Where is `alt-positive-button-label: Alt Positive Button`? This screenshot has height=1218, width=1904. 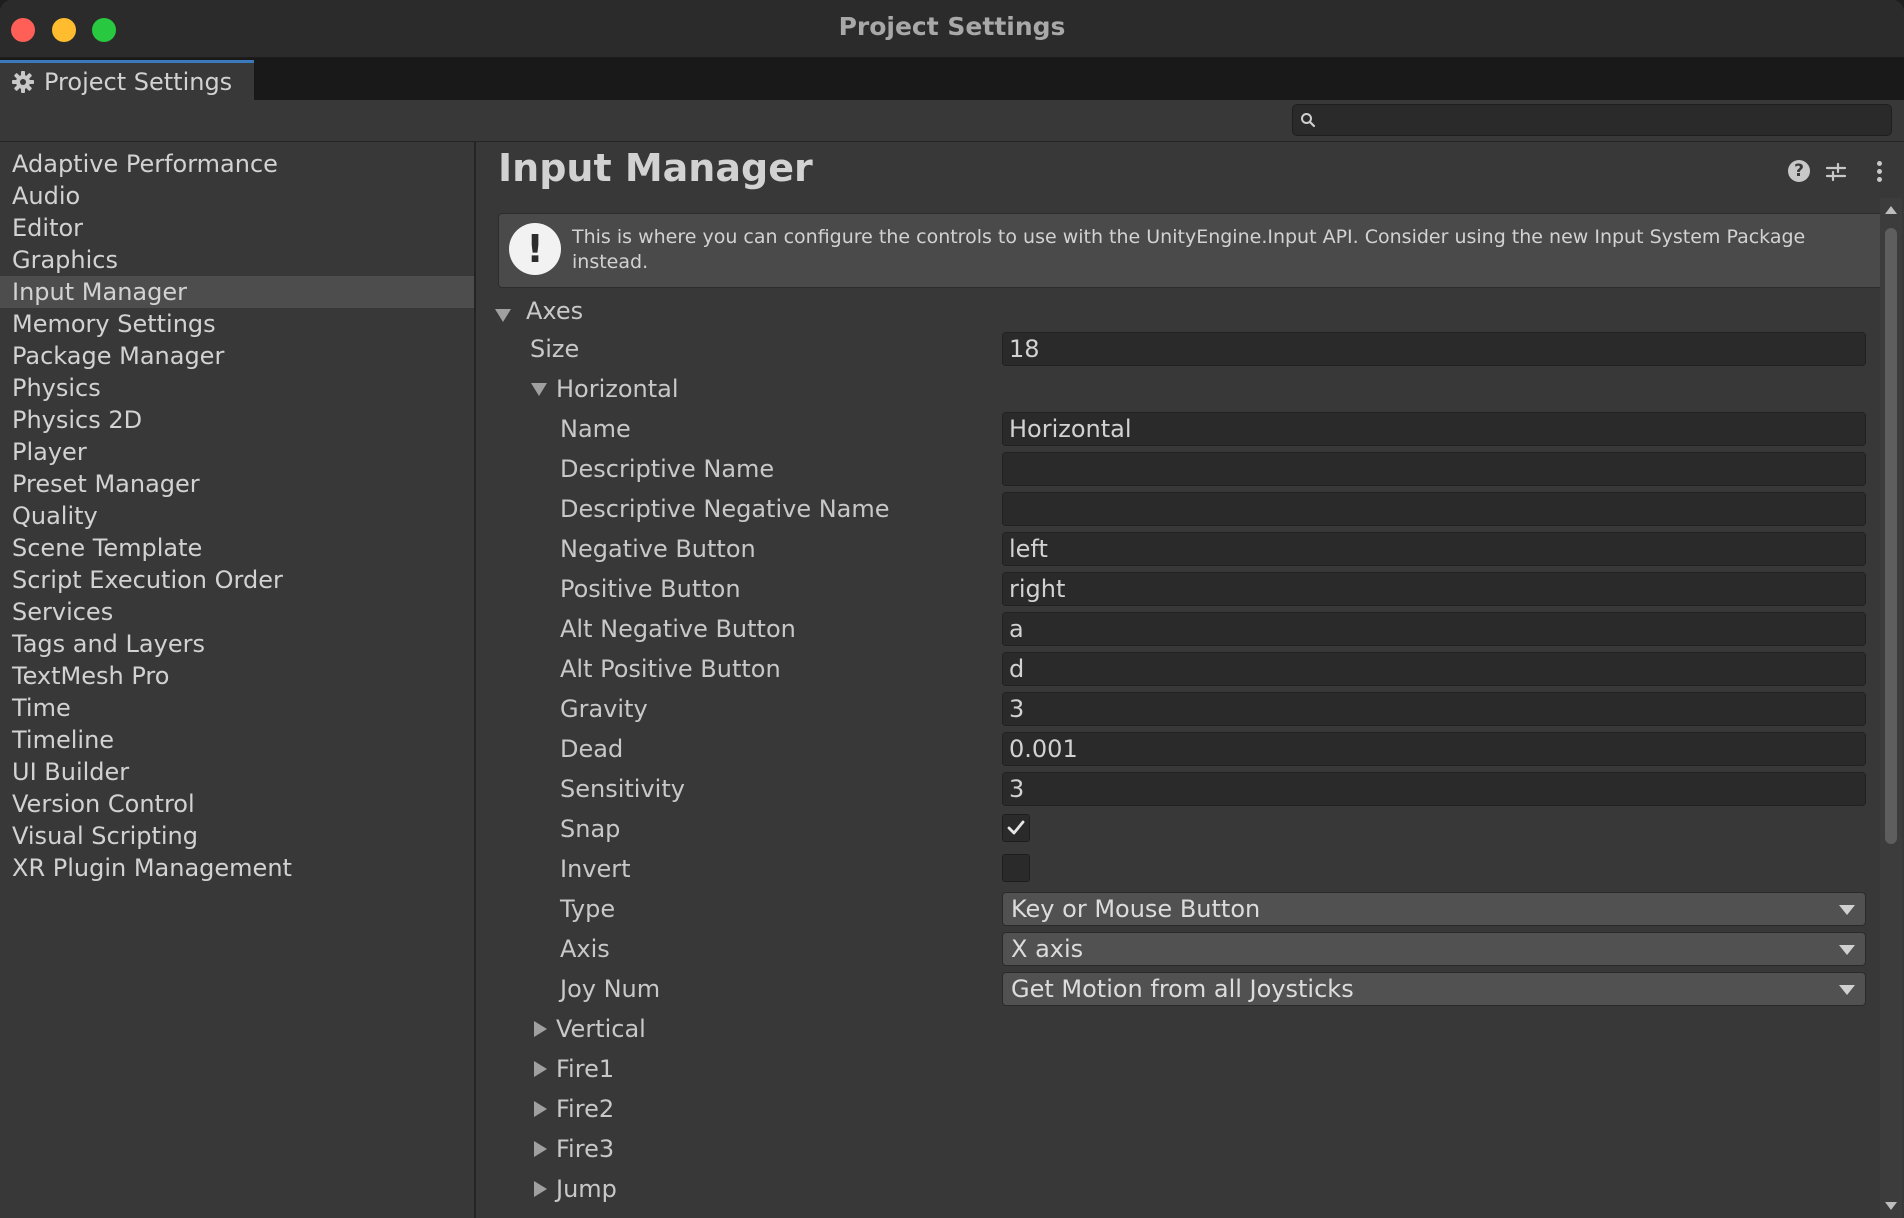 alt-positive-button-label: Alt Positive Button is located at coordinates (670, 669).